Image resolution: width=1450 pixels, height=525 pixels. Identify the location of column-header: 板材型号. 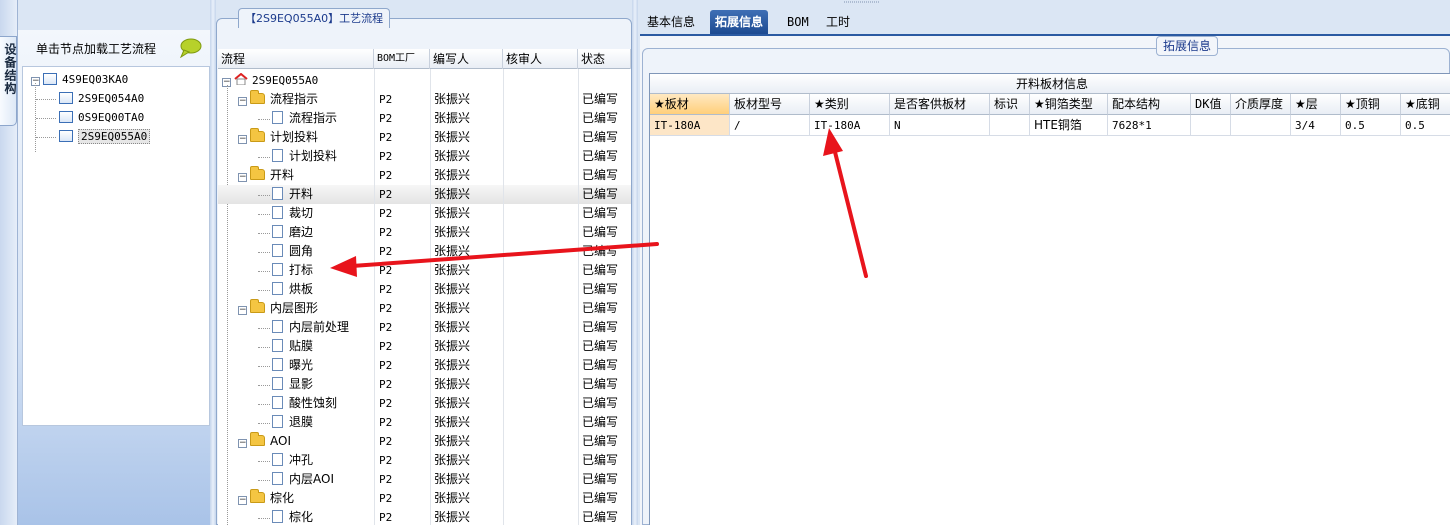
(770, 104).